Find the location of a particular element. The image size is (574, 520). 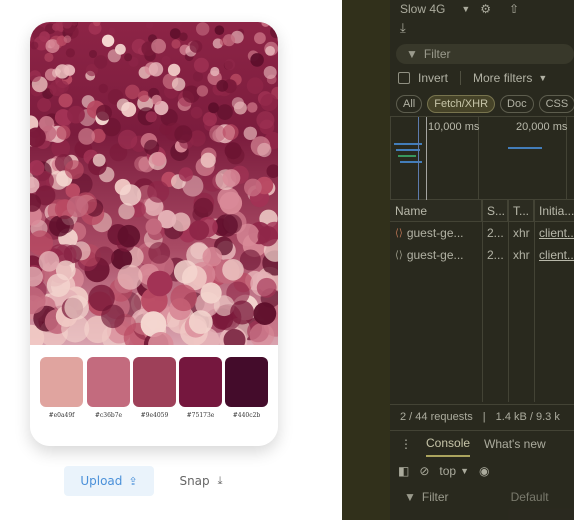

filter-row: ▼ Filter is located at coordinates (482, 54).